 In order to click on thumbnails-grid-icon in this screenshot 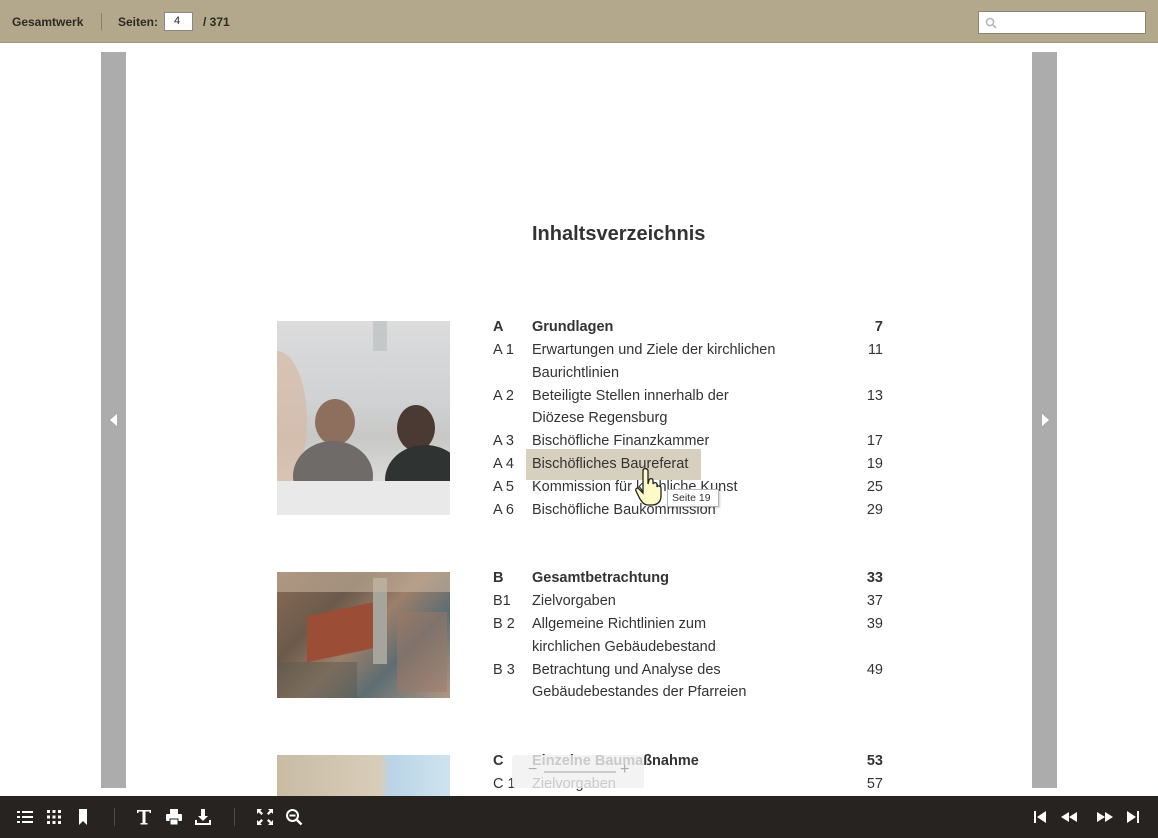, I will do `click(54, 817)`.